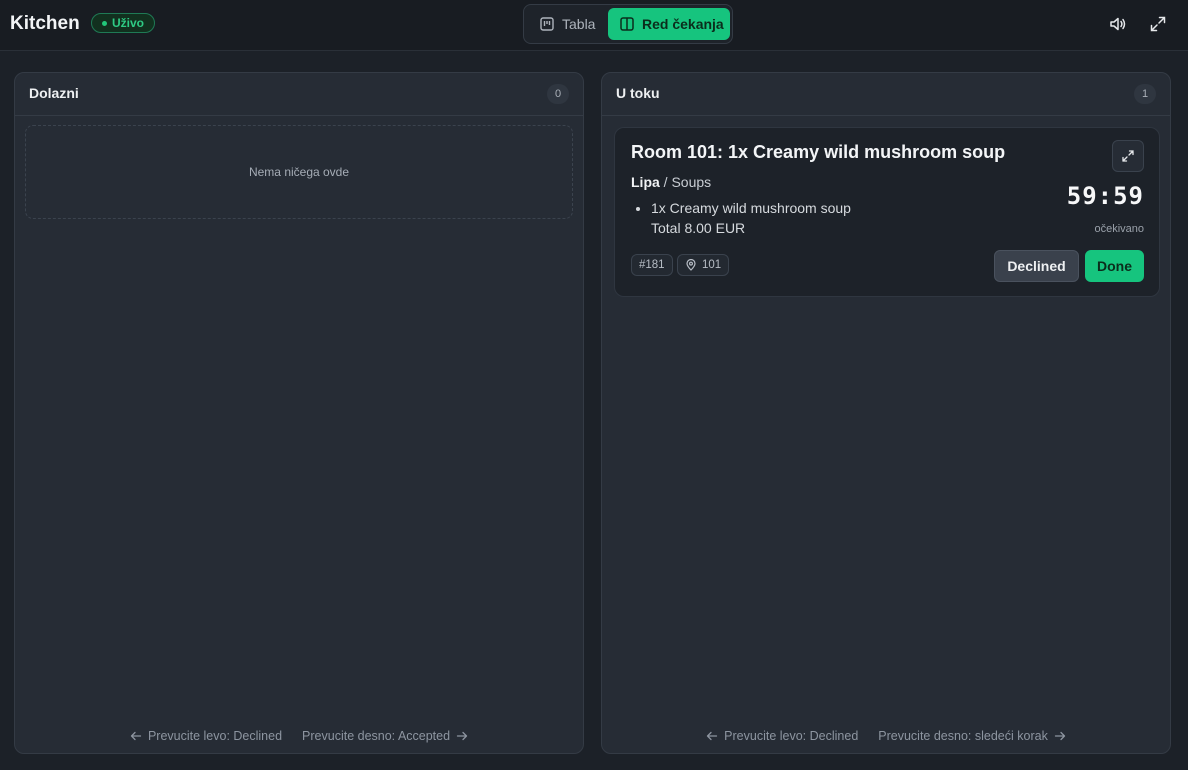  Describe the element at coordinates (1158, 24) in the screenshot. I see `fullscreen-icon` at that location.